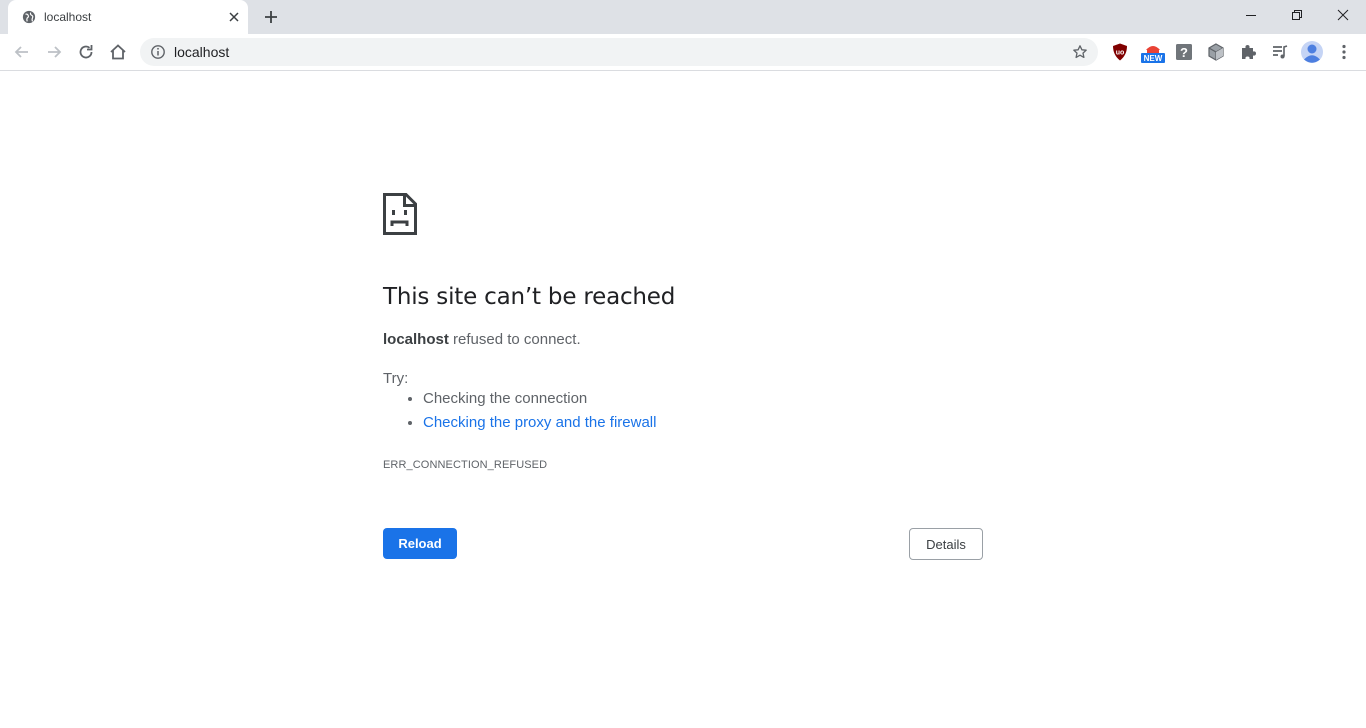  I want to click on error-host: localhost, so click(416, 339).